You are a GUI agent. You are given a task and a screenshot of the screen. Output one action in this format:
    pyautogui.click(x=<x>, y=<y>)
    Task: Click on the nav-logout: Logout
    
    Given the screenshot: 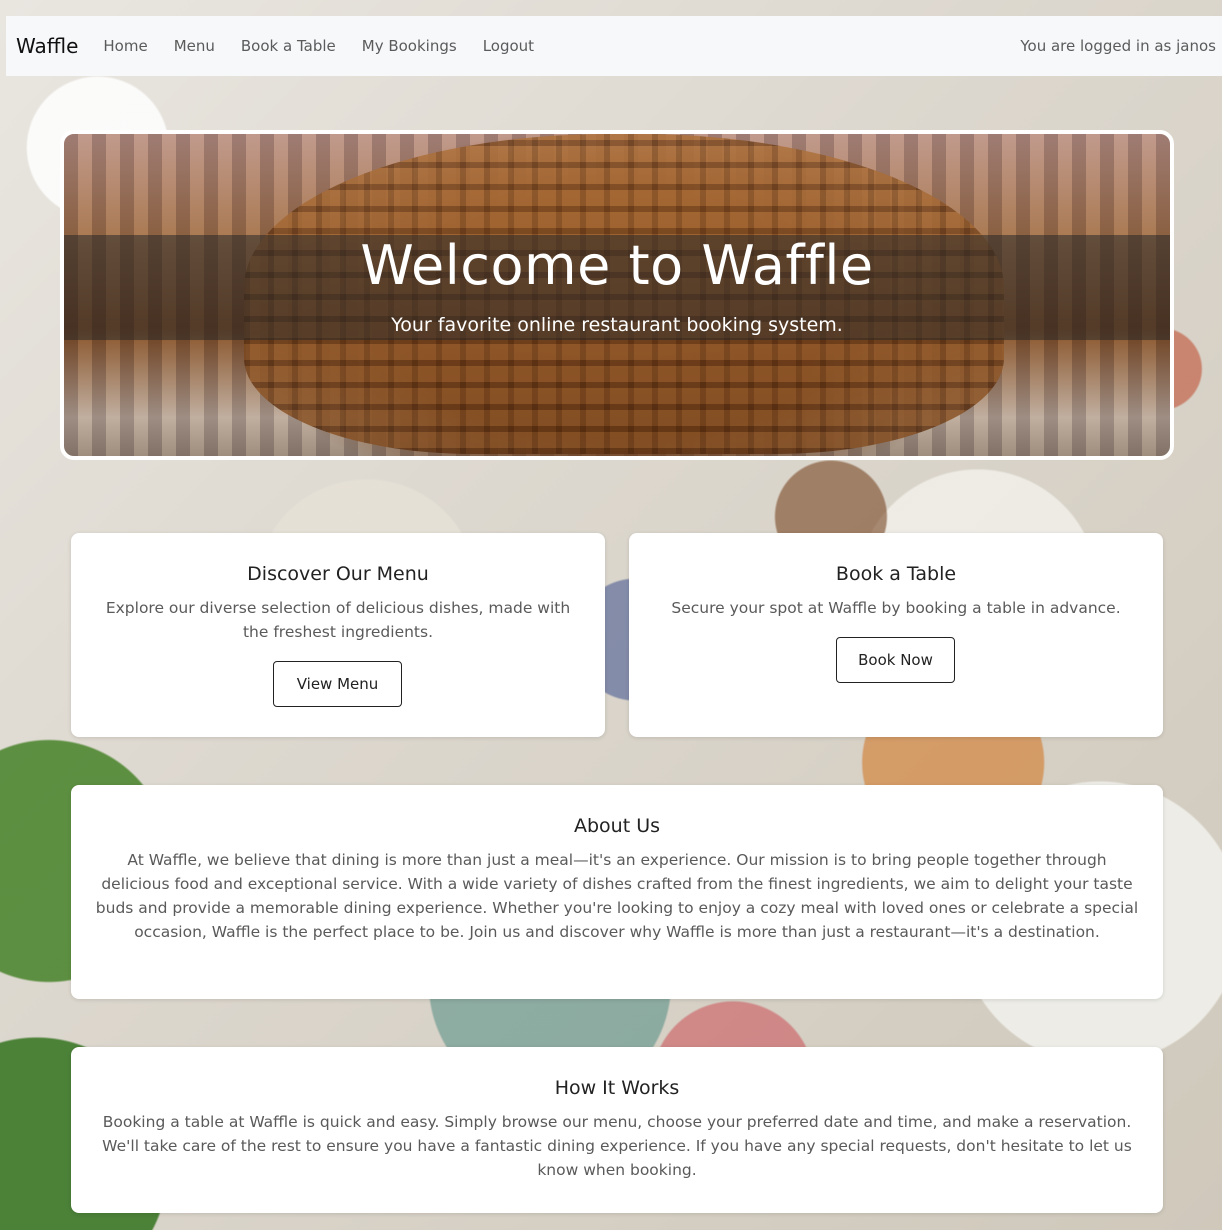 What is the action you would take?
    pyautogui.click(x=508, y=46)
    